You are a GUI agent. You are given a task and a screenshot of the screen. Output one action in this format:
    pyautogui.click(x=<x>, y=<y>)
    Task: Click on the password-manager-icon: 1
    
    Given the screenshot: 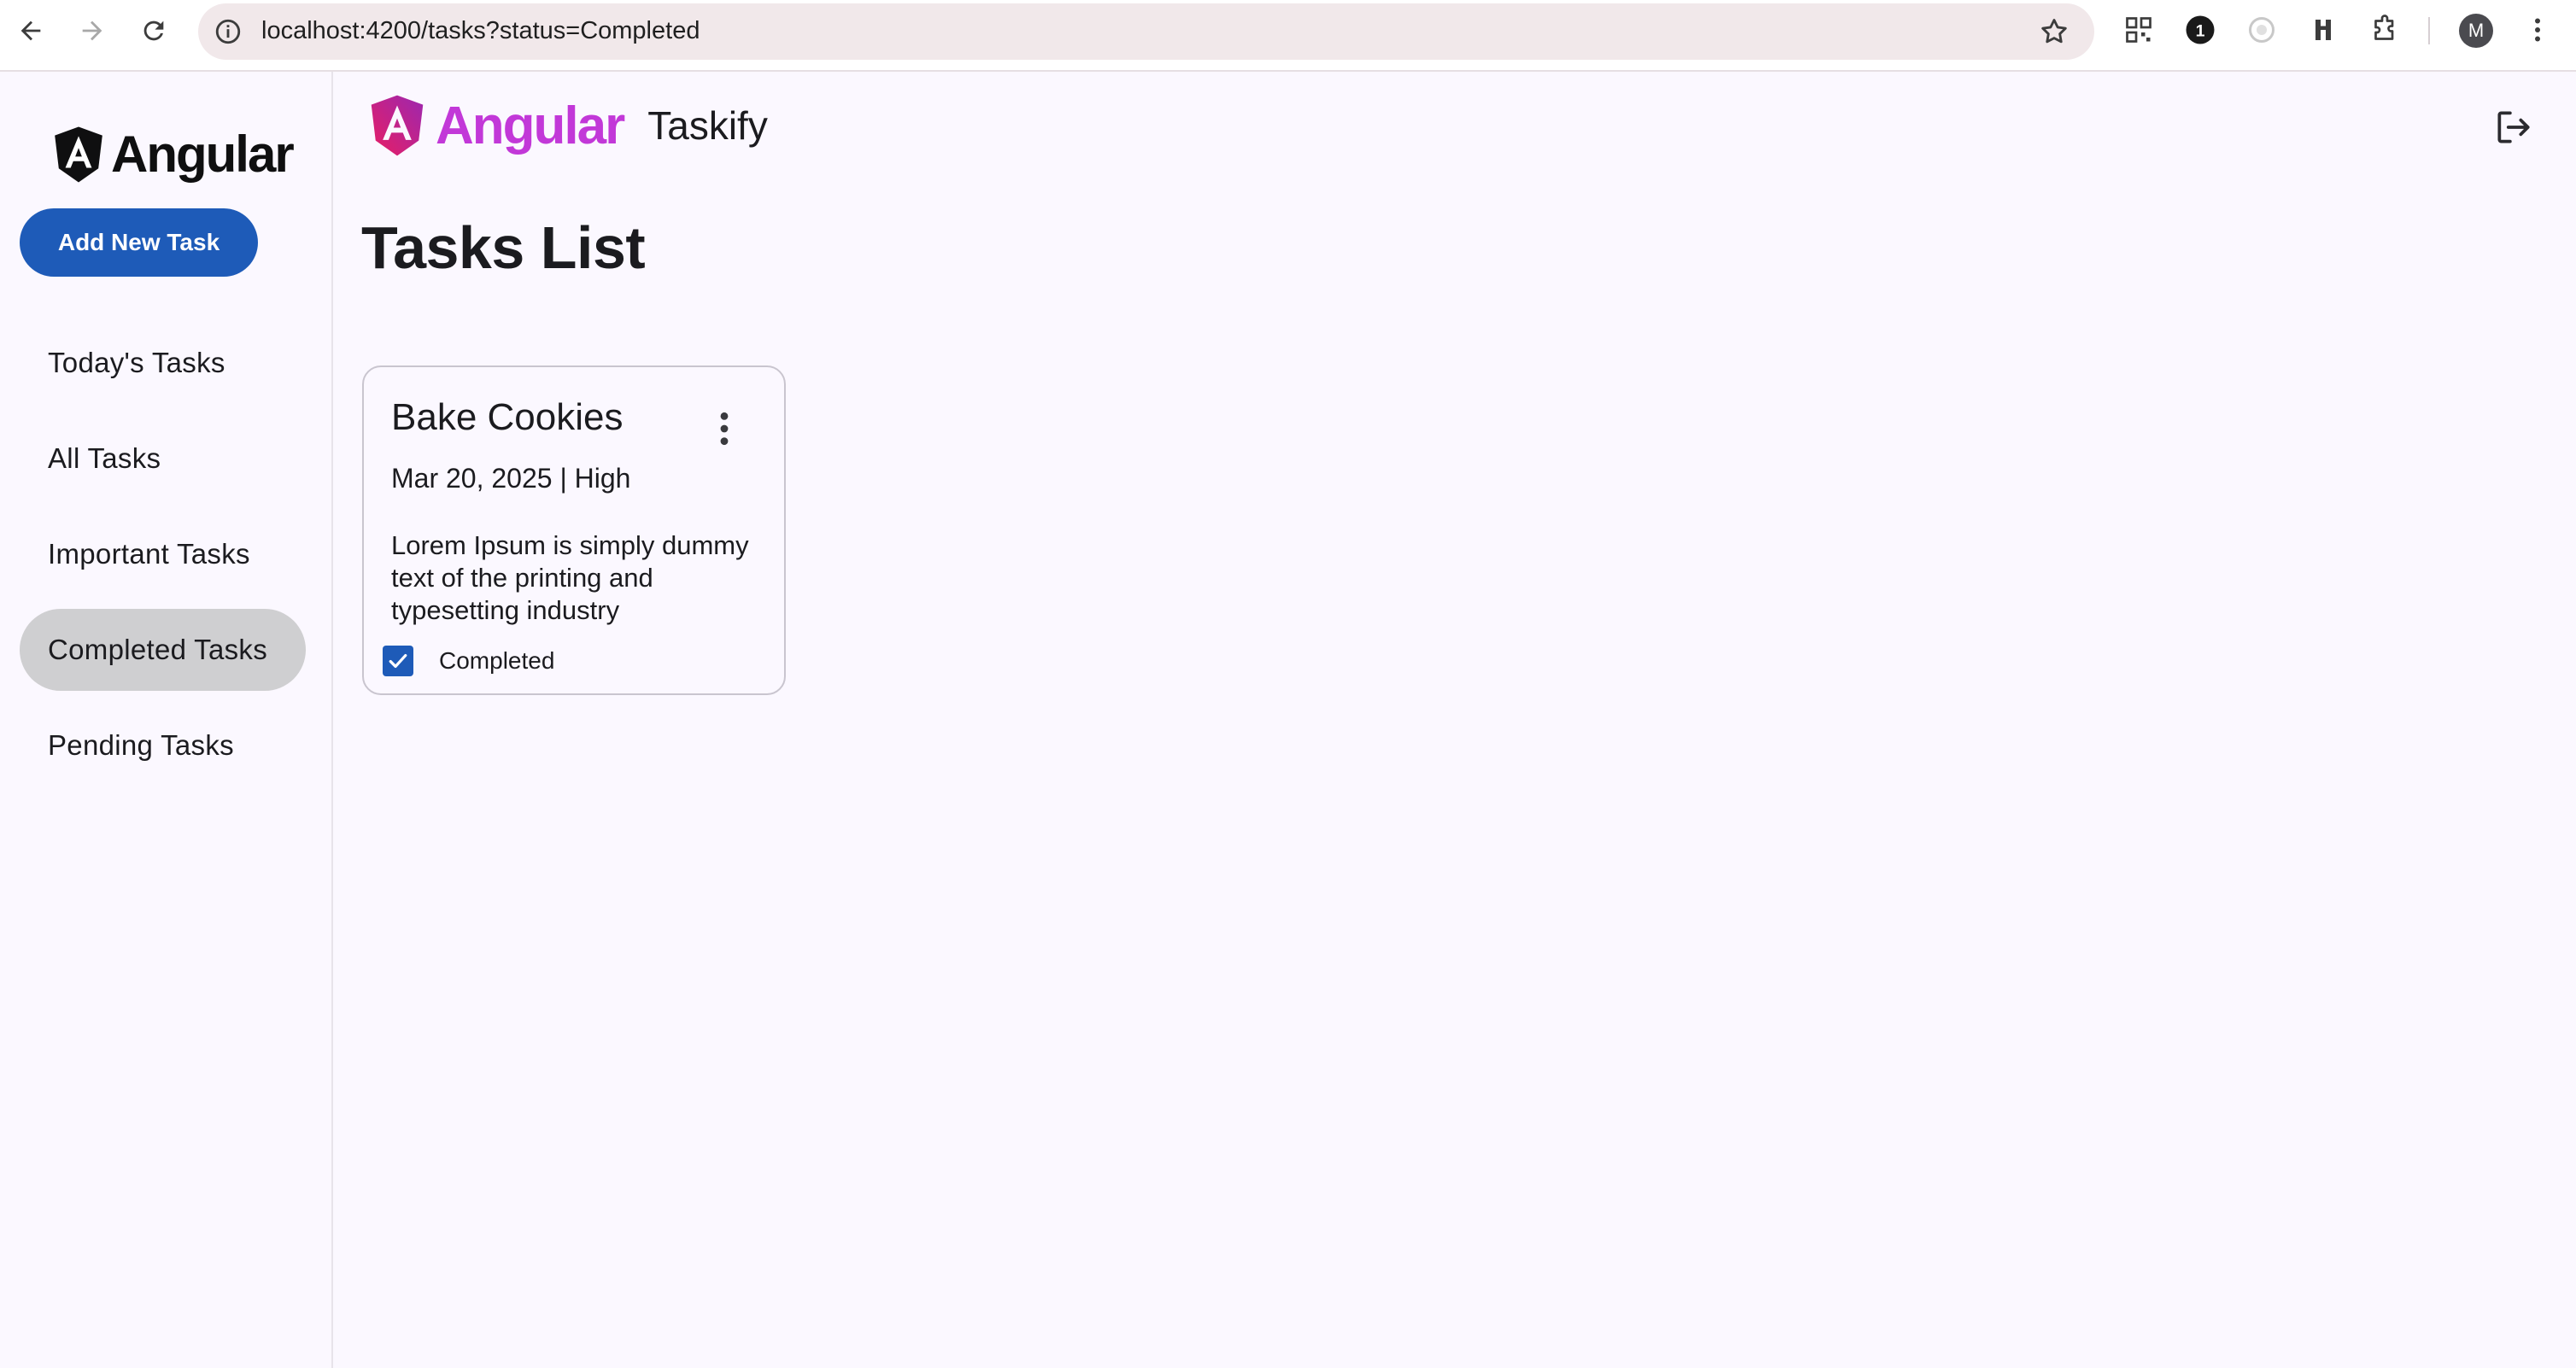 What is the action you would take?
    pyautogui.click(x=2200, y=29)
    